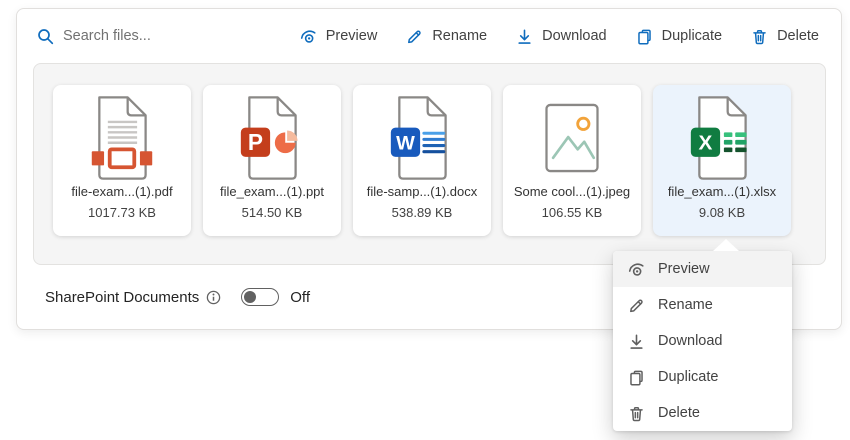 Image resolution: width=850 pixels, height=440 pixels. I want to click on info-icon, so click(213, 297).